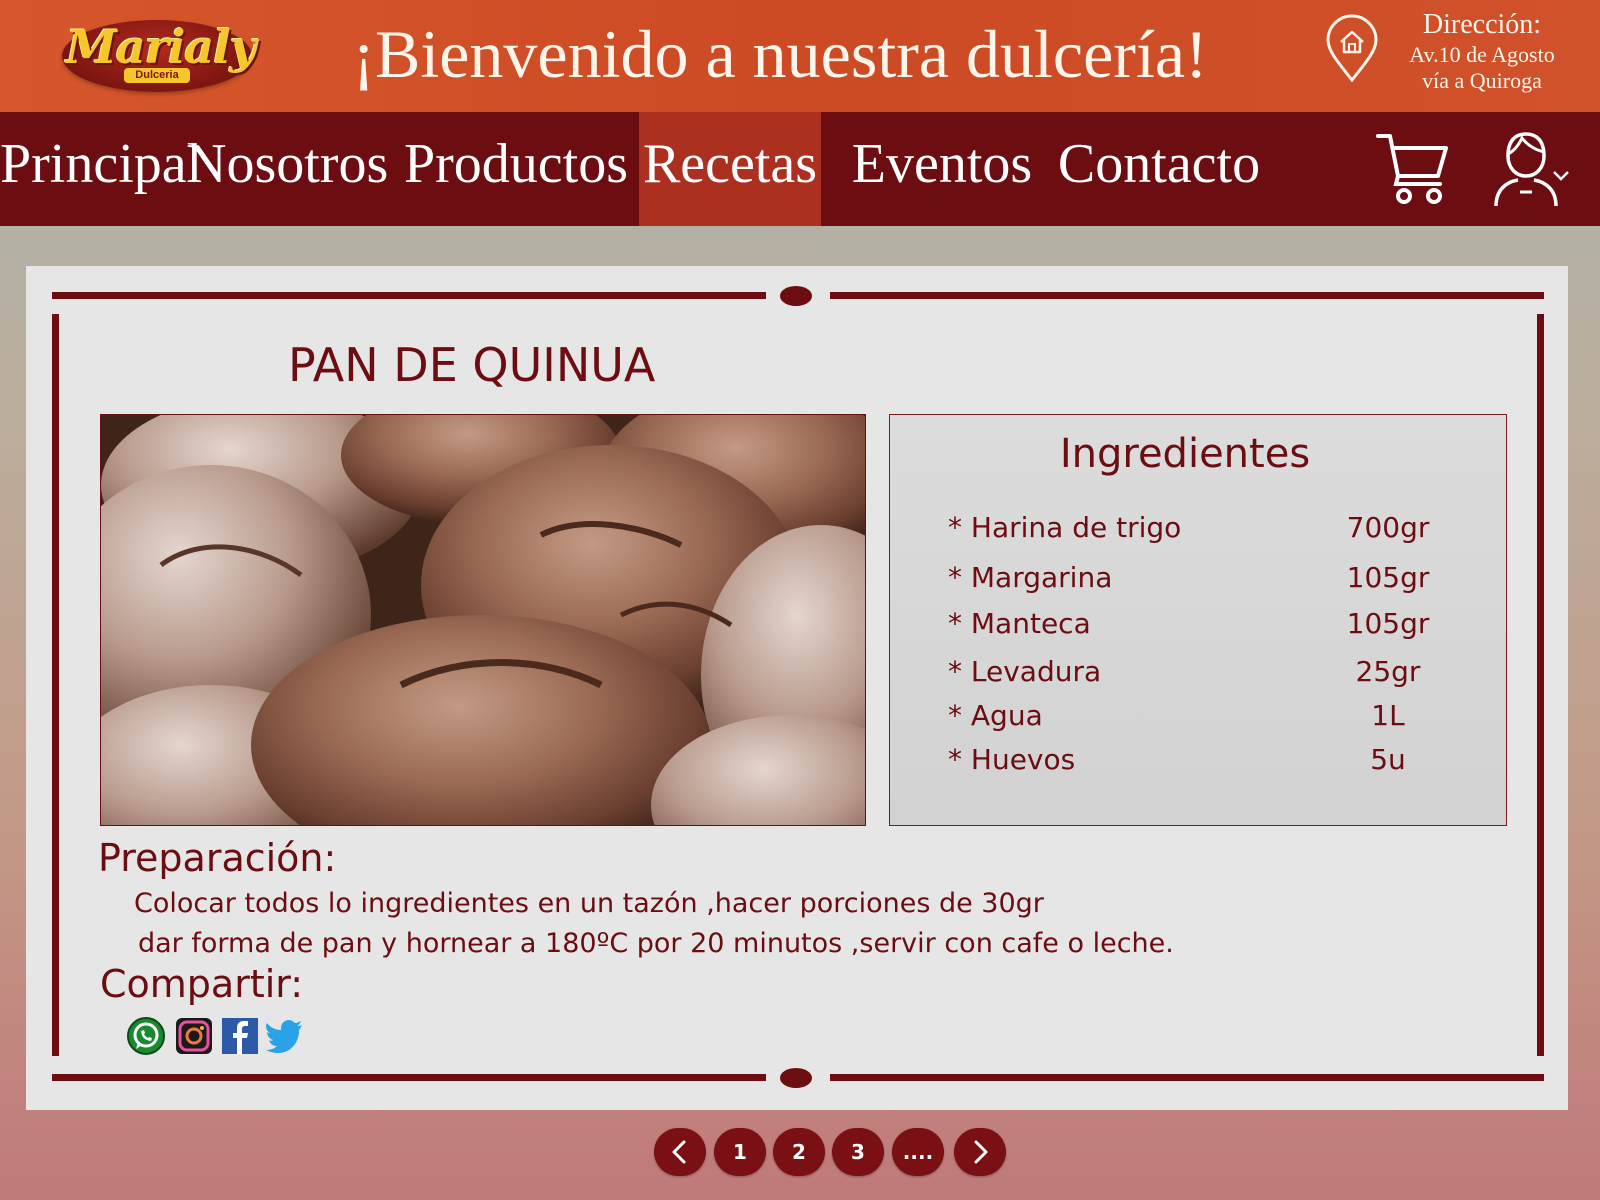  Describe the element at coordinates (1482, 80) in the screenshot. I see `address-line-2: vía a Quiroga` at that location.